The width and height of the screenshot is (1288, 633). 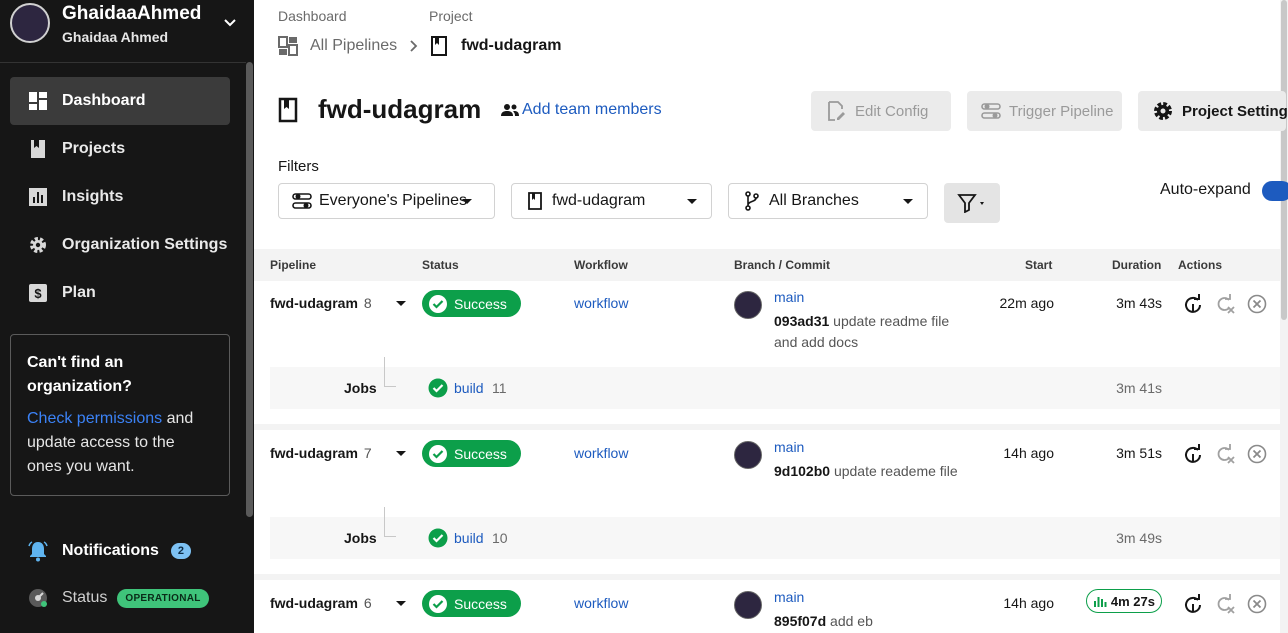 I want to click on edit-file-icon, so click(x=836, y=111).